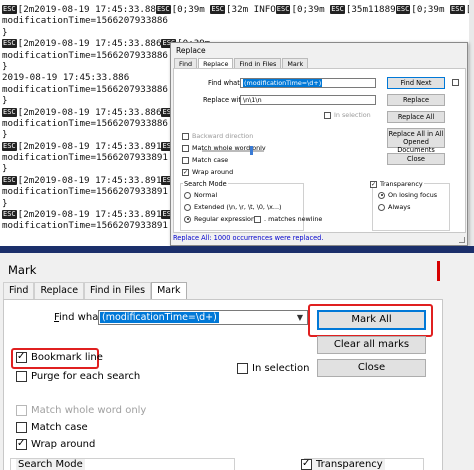 Image resolution: width=474 pixels, height=470 pixels. Describe the element at coordinates (225, 219) in the screenshot. I see `radio-label: Regular expression` at that location.